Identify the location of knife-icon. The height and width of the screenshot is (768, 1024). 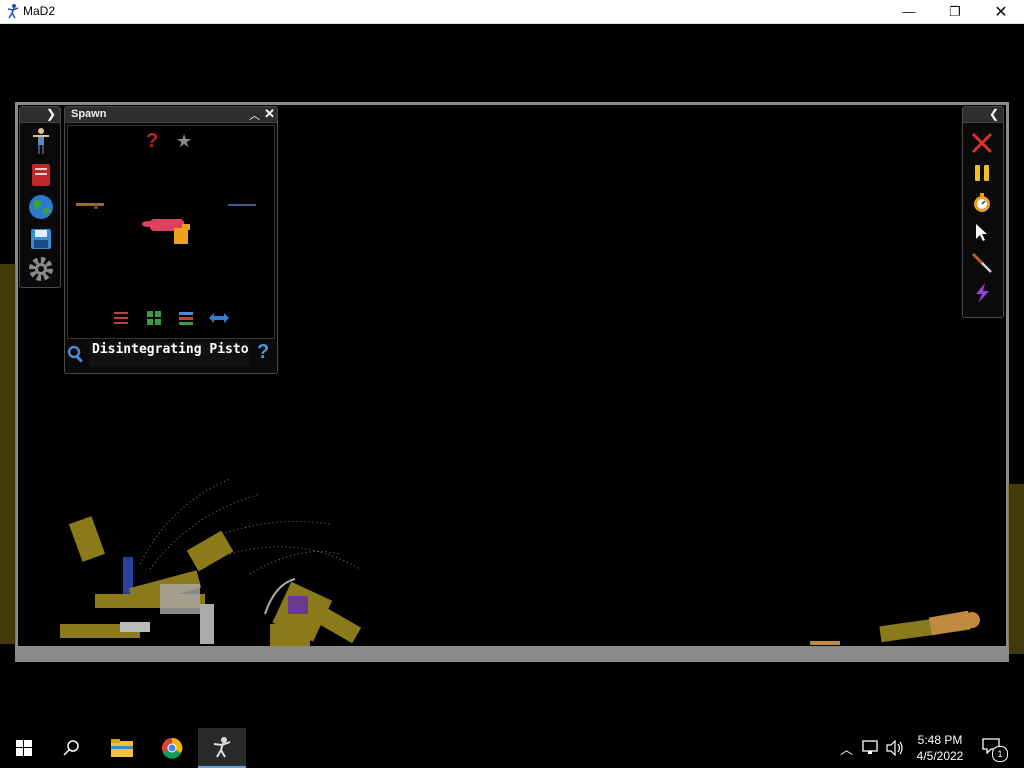
(981, 262).